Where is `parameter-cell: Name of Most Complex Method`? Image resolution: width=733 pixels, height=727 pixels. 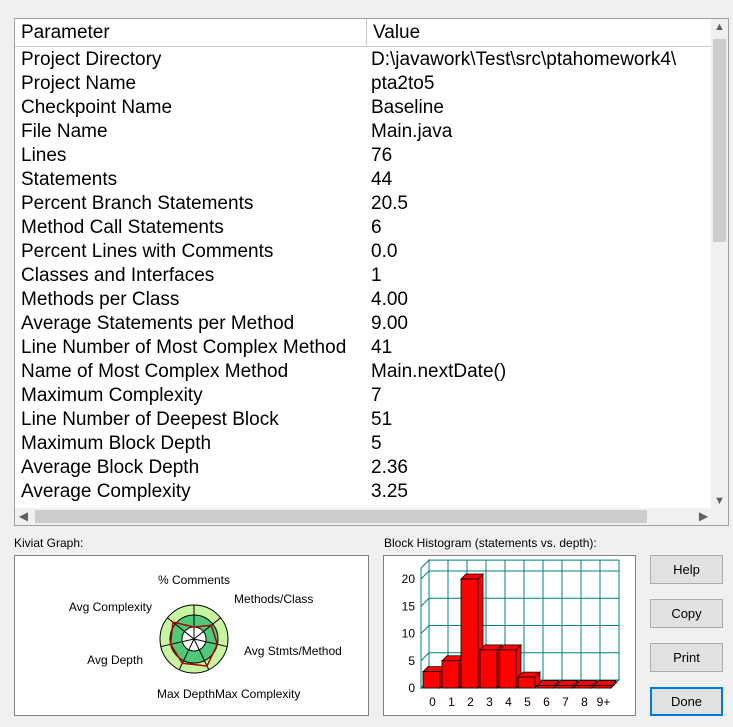
parameter-cell: Name of Most Complex Method is located at coordinates (155, 371).